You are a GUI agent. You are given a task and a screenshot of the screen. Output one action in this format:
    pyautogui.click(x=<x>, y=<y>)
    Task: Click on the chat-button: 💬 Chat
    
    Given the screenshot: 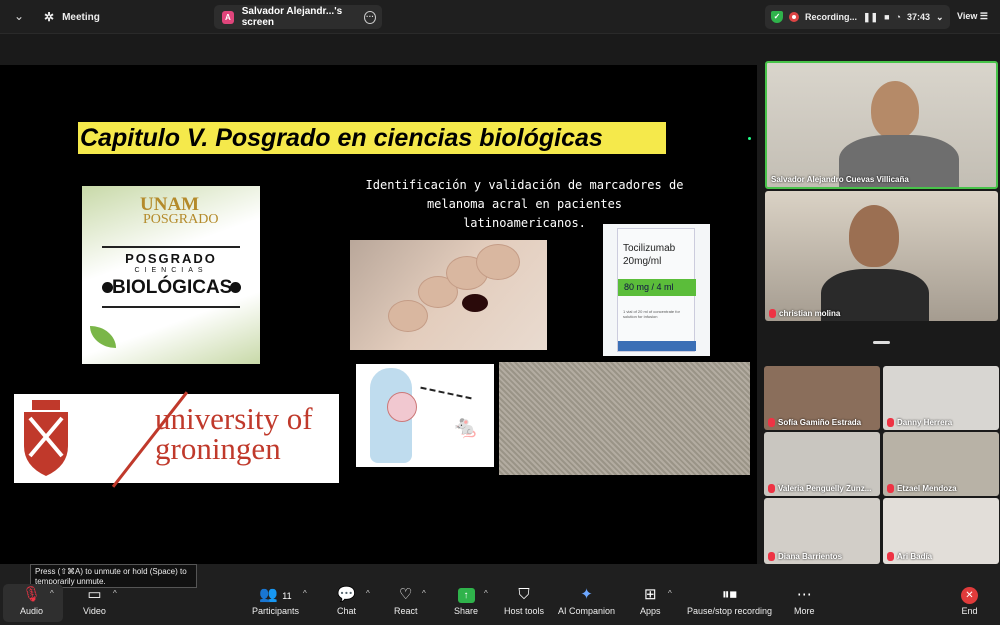 What is the action you would take?
    pyautogui.click(x=346, y=604)
    